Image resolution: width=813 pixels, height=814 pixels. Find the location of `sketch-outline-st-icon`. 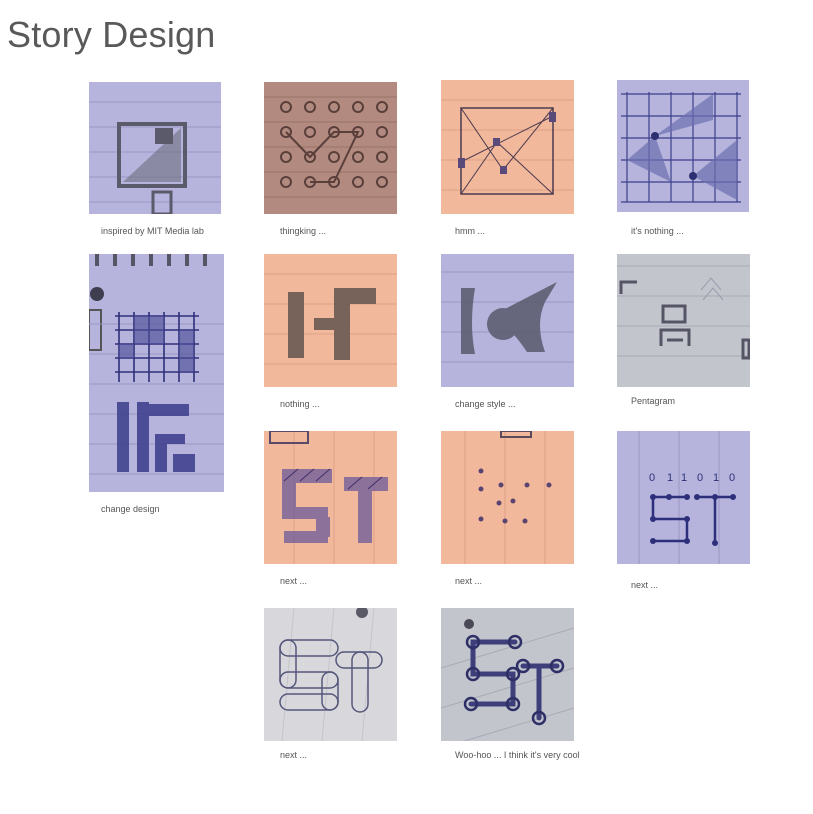

sketch-outline-st-icon is located at coordinates (331, 674).